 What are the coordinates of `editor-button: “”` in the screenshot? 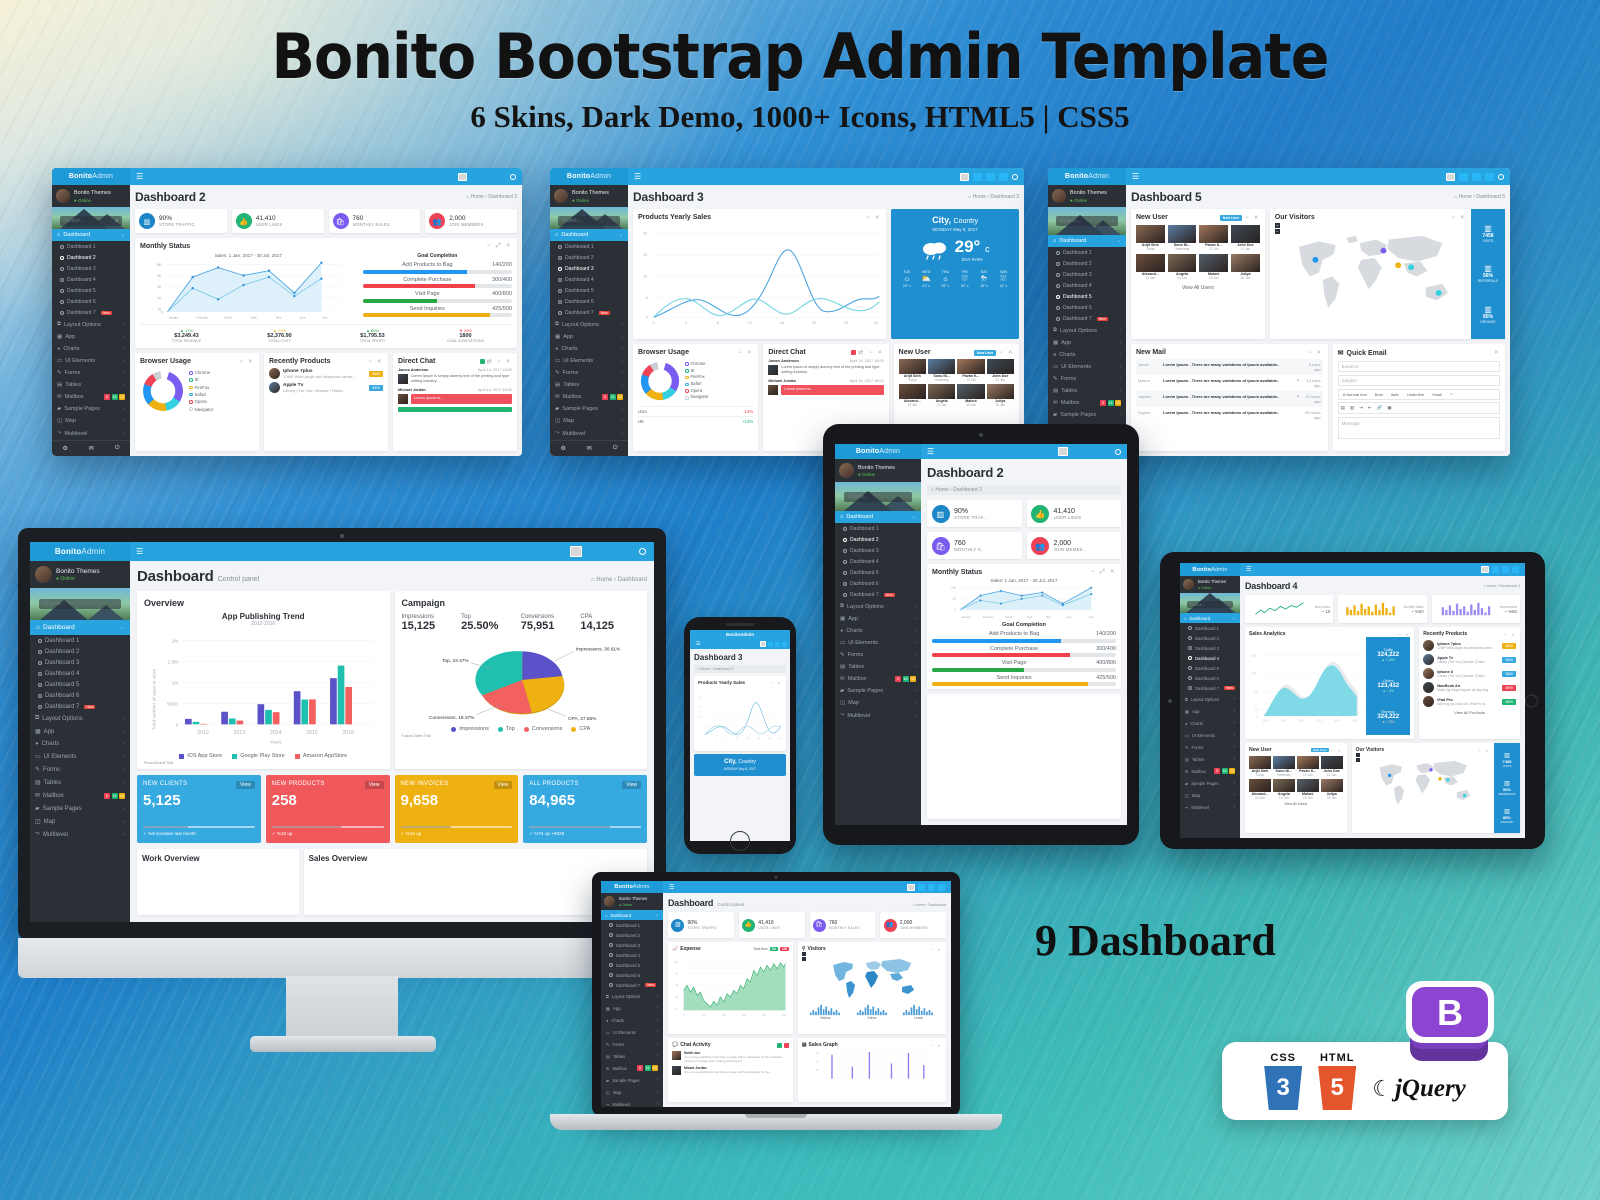 It's located at (1451, 394).